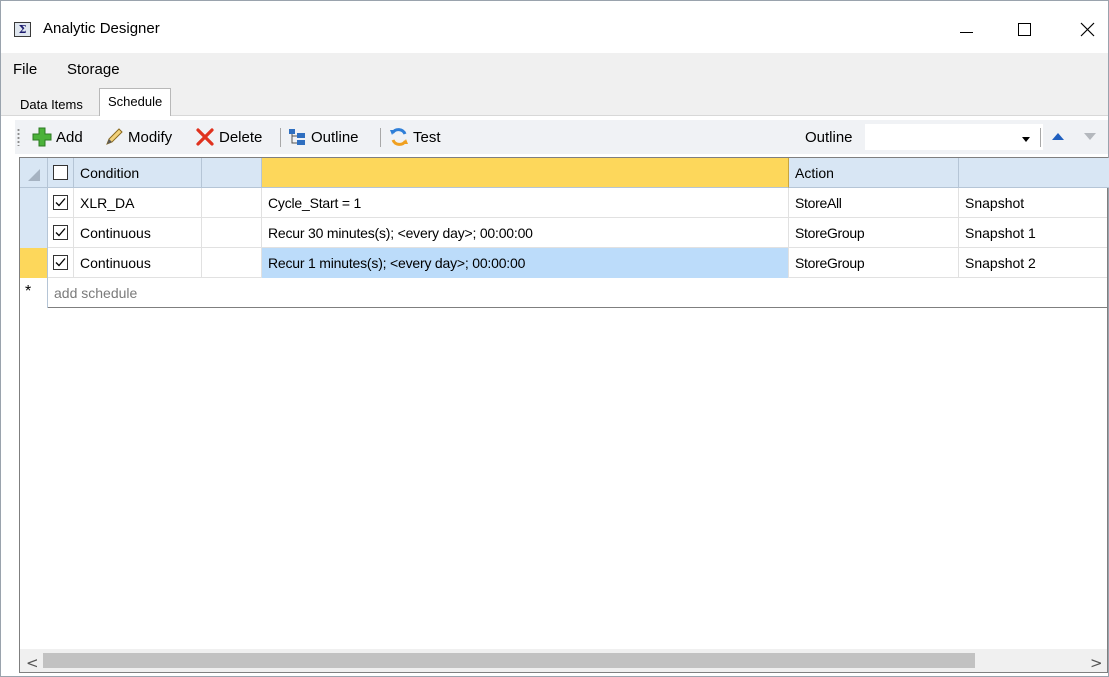  I want to click on test-button-label: Test, so click(427, 137).